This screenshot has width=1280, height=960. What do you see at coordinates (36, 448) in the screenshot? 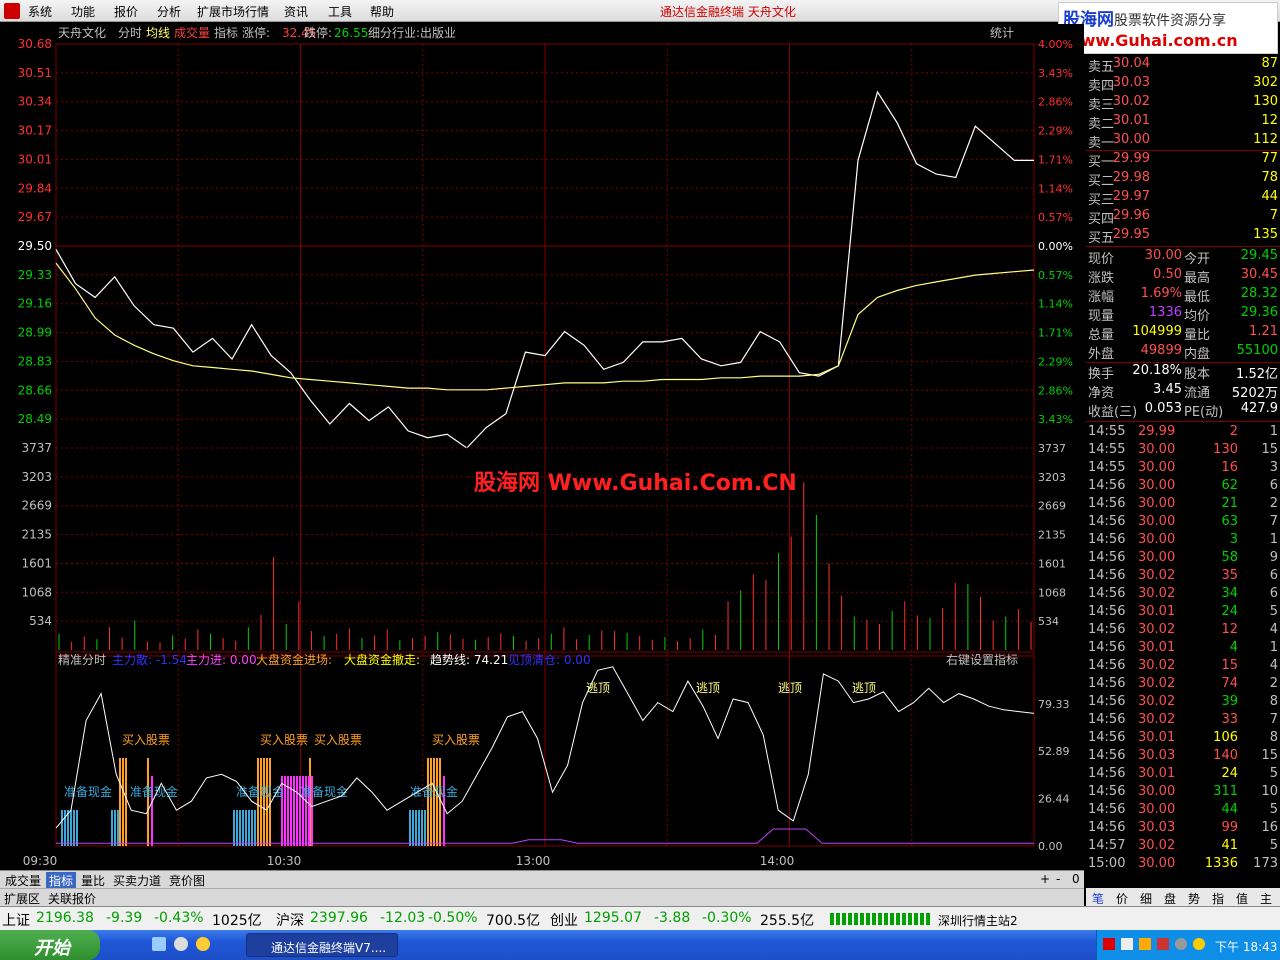
I see `volume-axis-label: 3737` at bounding box center [36, 448].